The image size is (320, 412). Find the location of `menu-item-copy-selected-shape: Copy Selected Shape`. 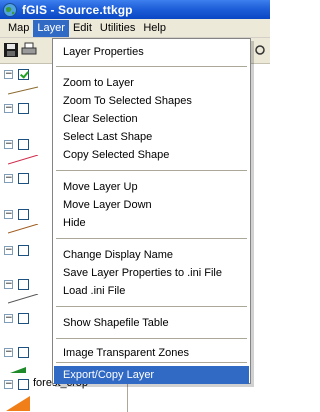

menu-item-copy-selected-shape: Copy Selected Shape is located at coordinates (151, 155).